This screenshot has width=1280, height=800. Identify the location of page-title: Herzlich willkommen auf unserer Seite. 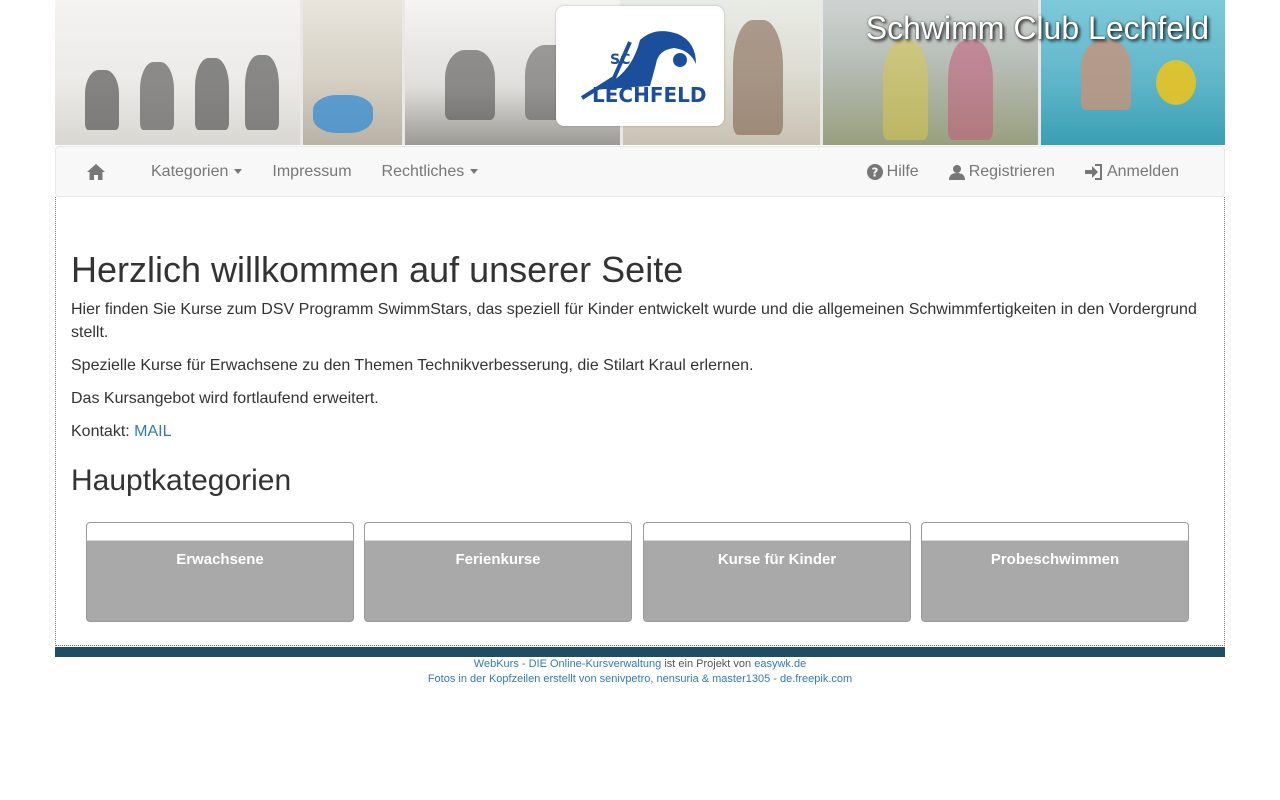
(377, 269).